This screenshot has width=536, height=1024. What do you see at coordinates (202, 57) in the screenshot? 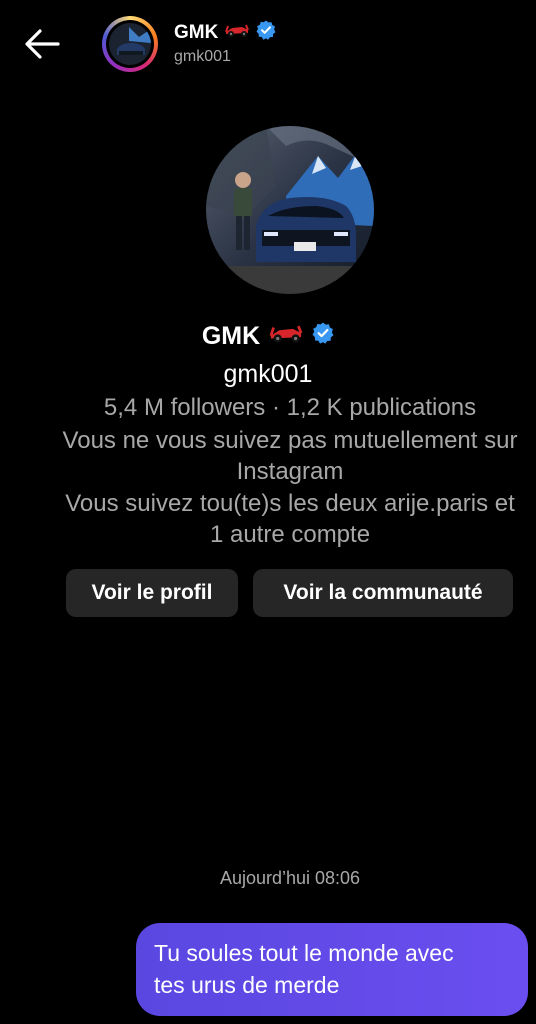
I see `header-username: gmk001` at bounding box center [202, 57].